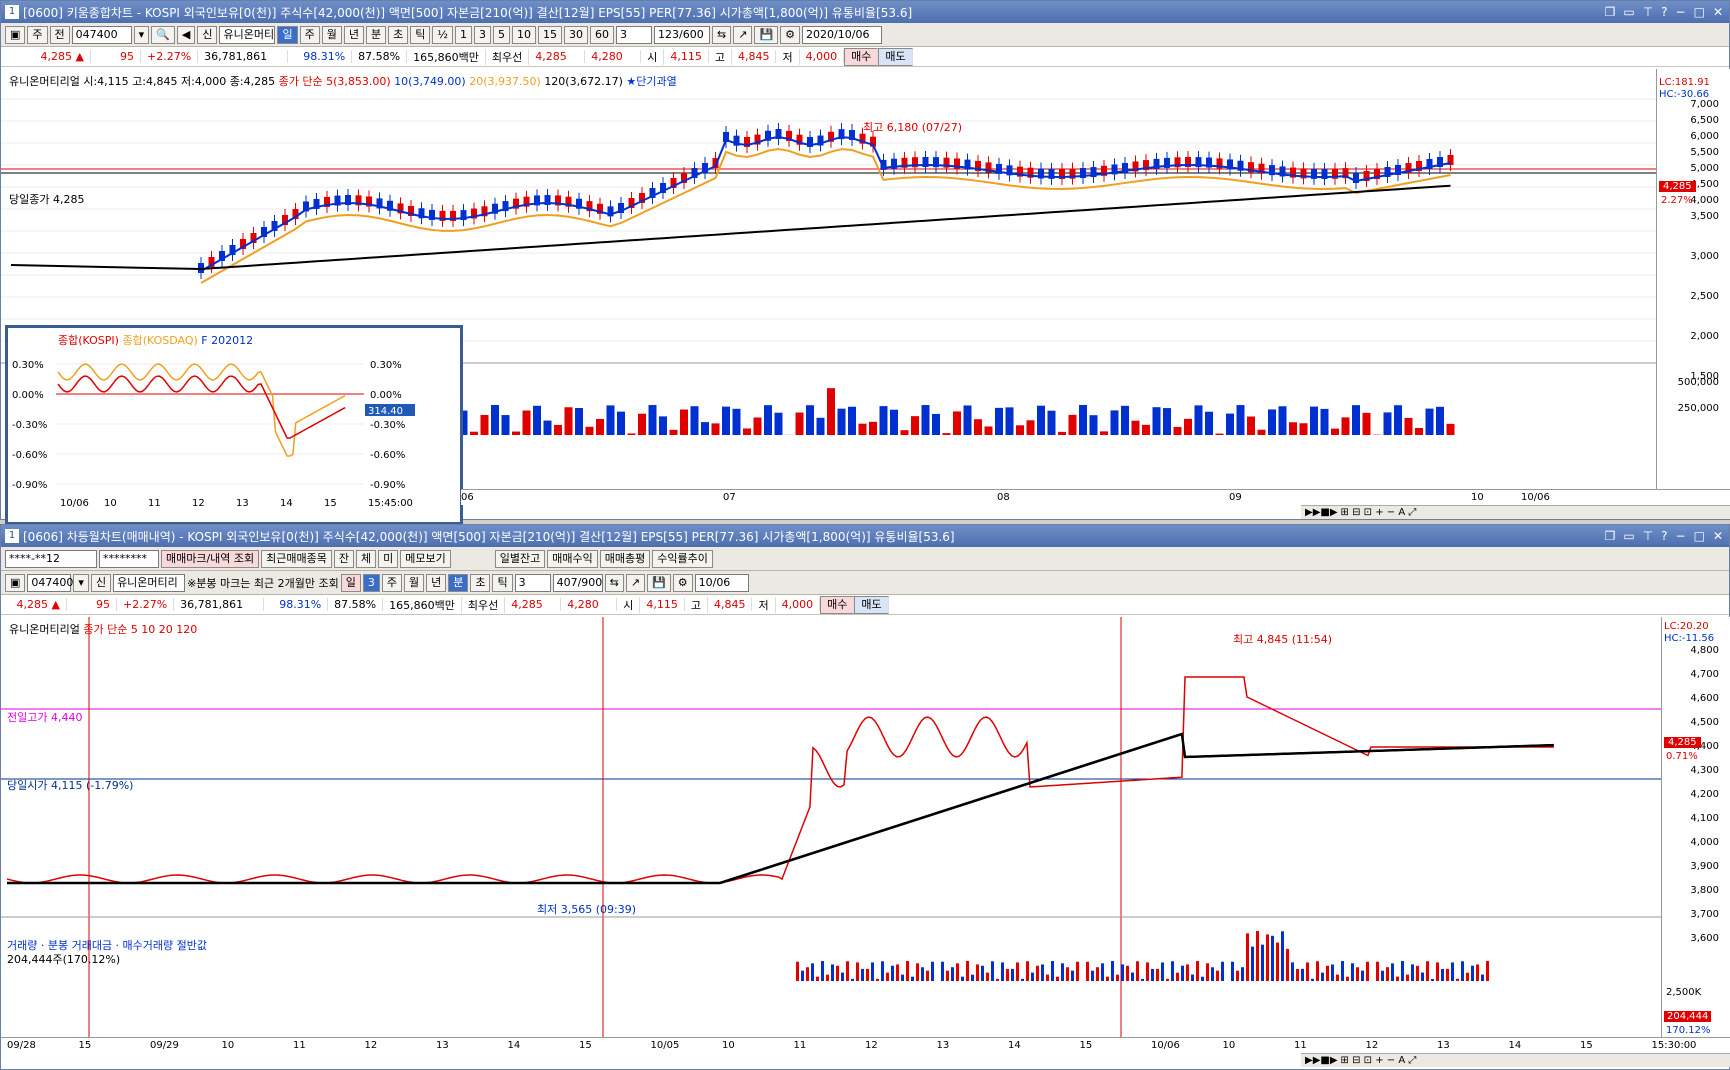 The width and height of the screenshot is (1730, 1070). What do you see at coordinates (376, 34) in the screenshot?
I see `tab-minute: 분` at bounding box center [376, 34].